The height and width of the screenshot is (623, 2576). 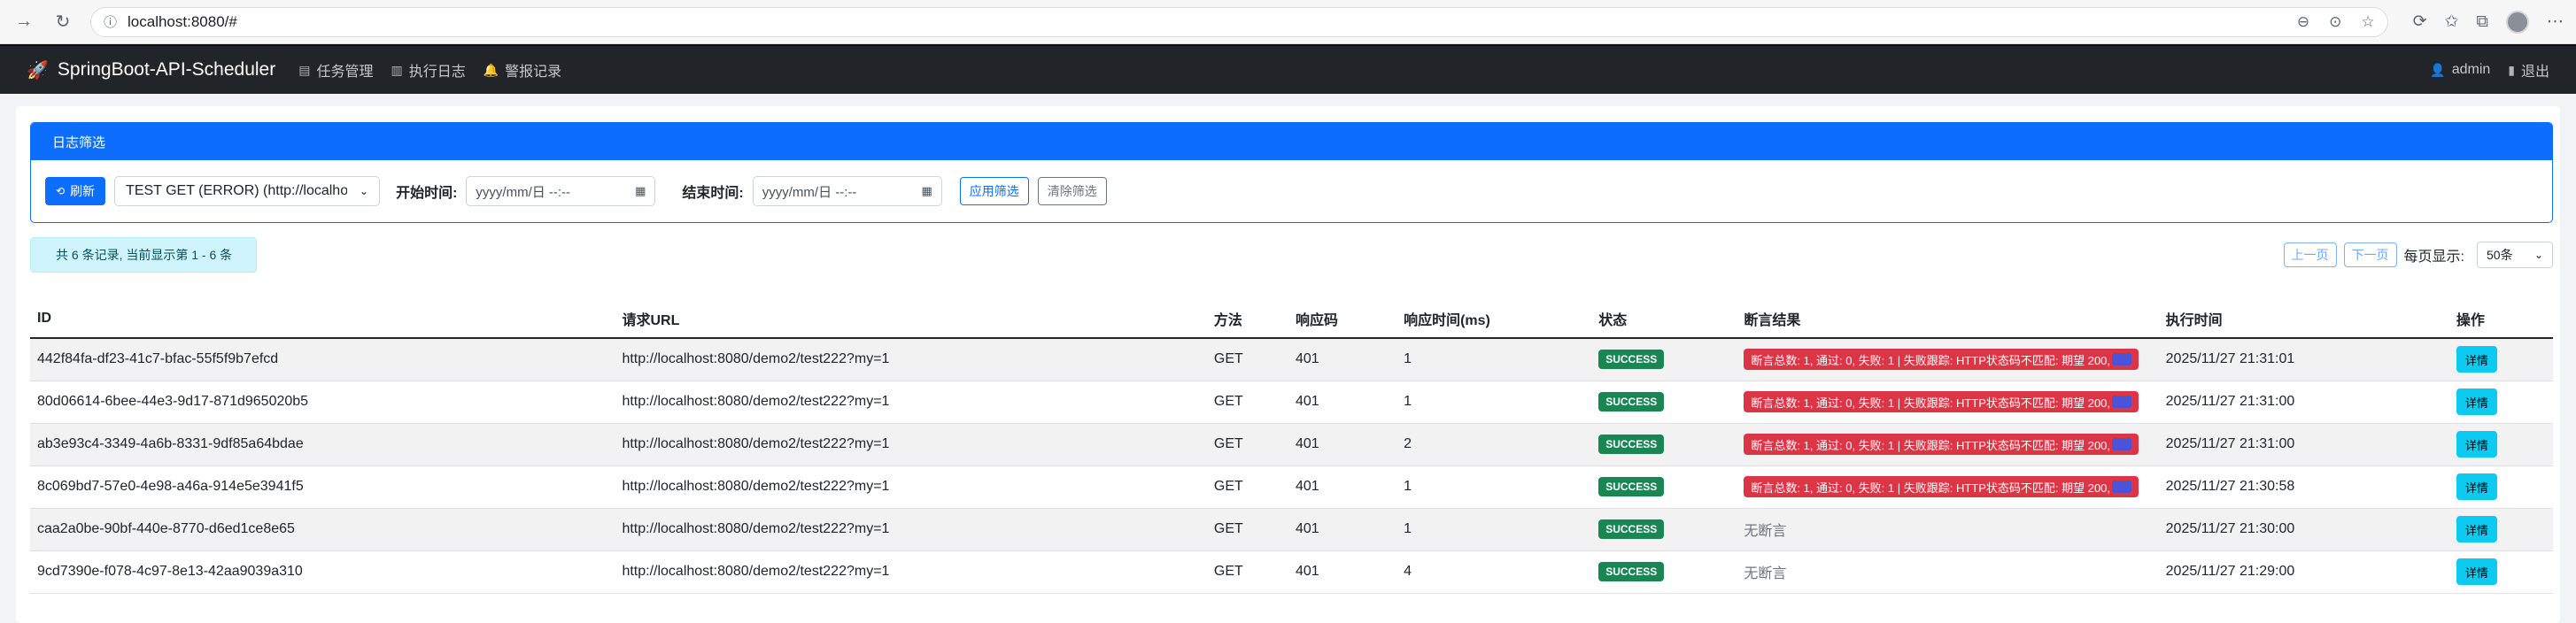 What do you see at coordinates (2511, 69) in the screenshot?
I see `logout-icon: ▮` at bounding box center [2511, 69].